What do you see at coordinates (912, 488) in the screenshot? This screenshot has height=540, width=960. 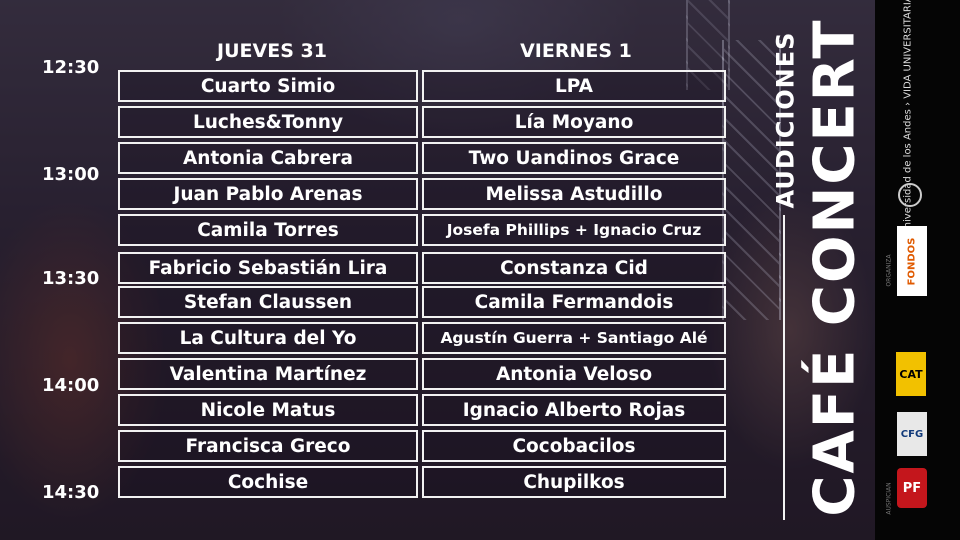 I see `pf-logo: PF` at bounding box center [912, 488].